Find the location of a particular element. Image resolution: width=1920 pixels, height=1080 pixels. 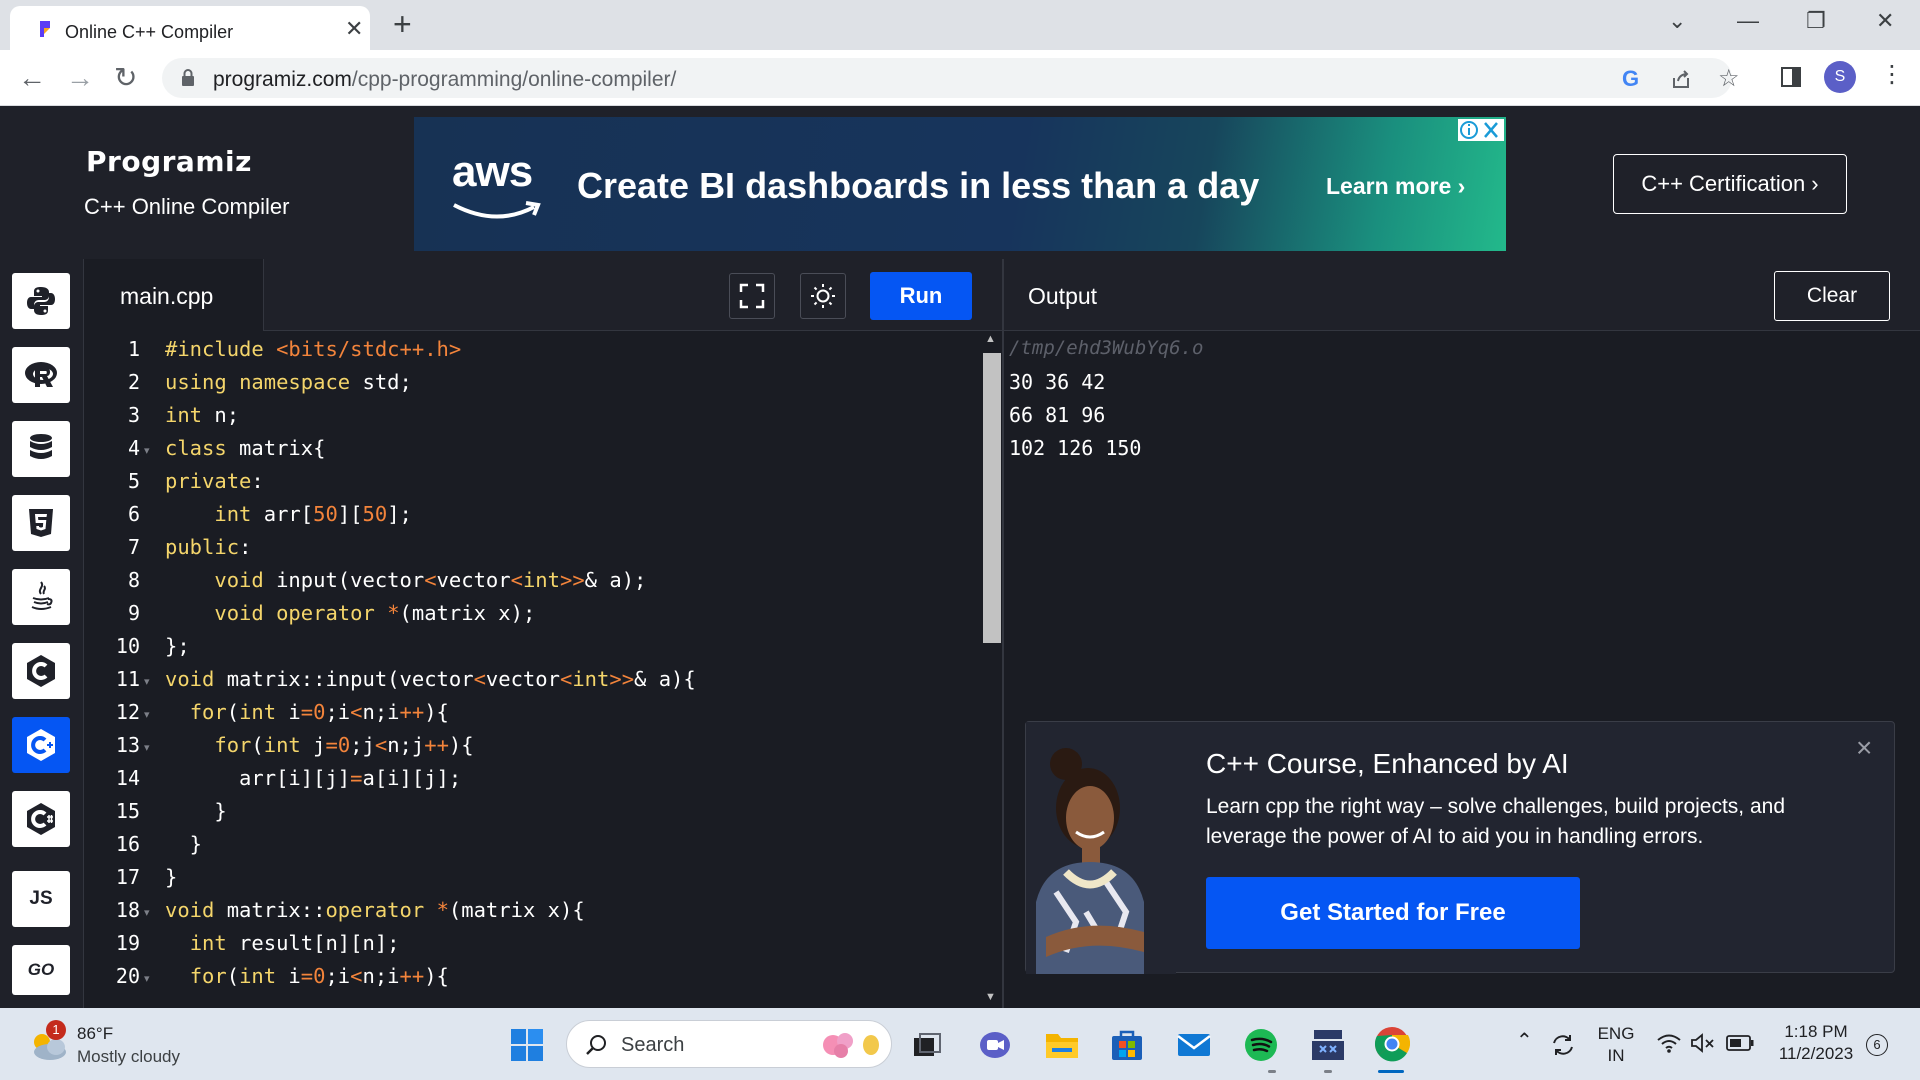

javascript-language-button: JS is located at coordinates (41, 899).